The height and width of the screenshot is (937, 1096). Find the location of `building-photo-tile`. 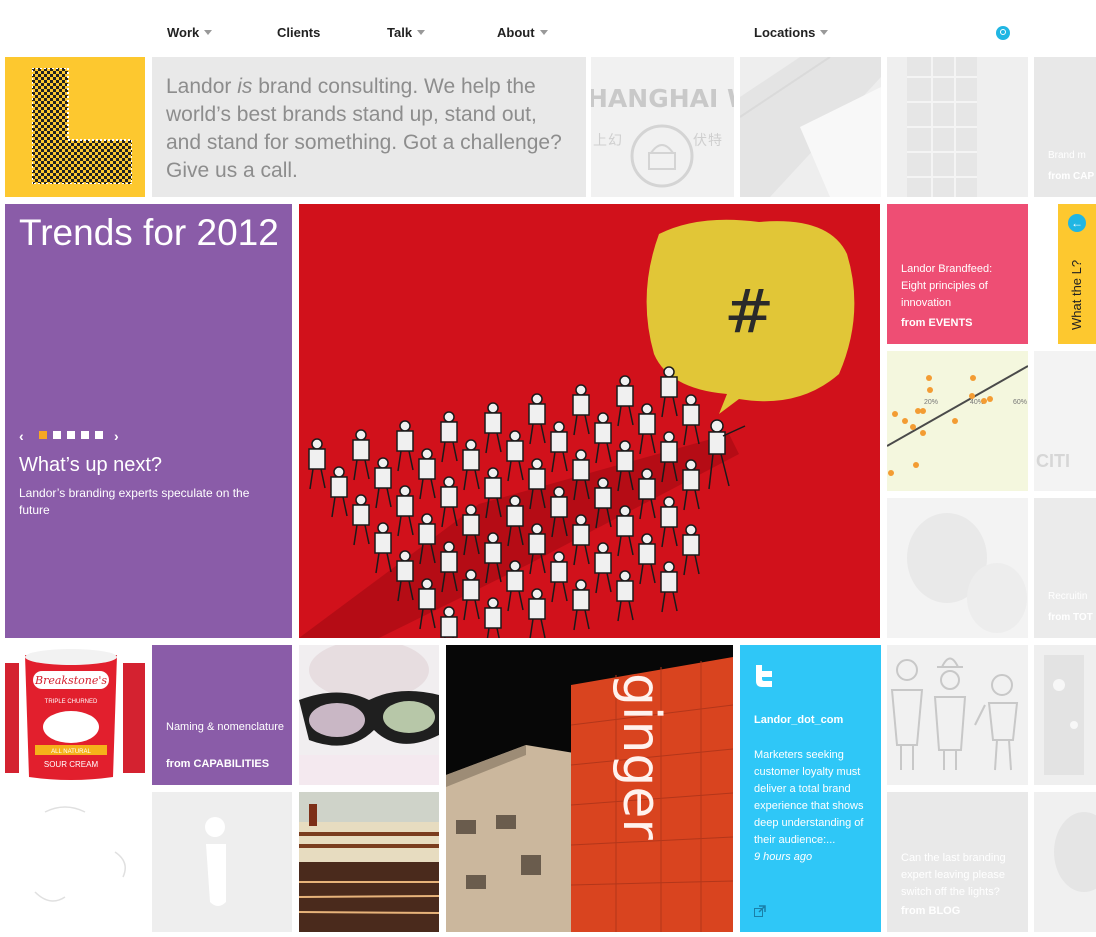

building-photo-tile is located at coordinates (957, 127).